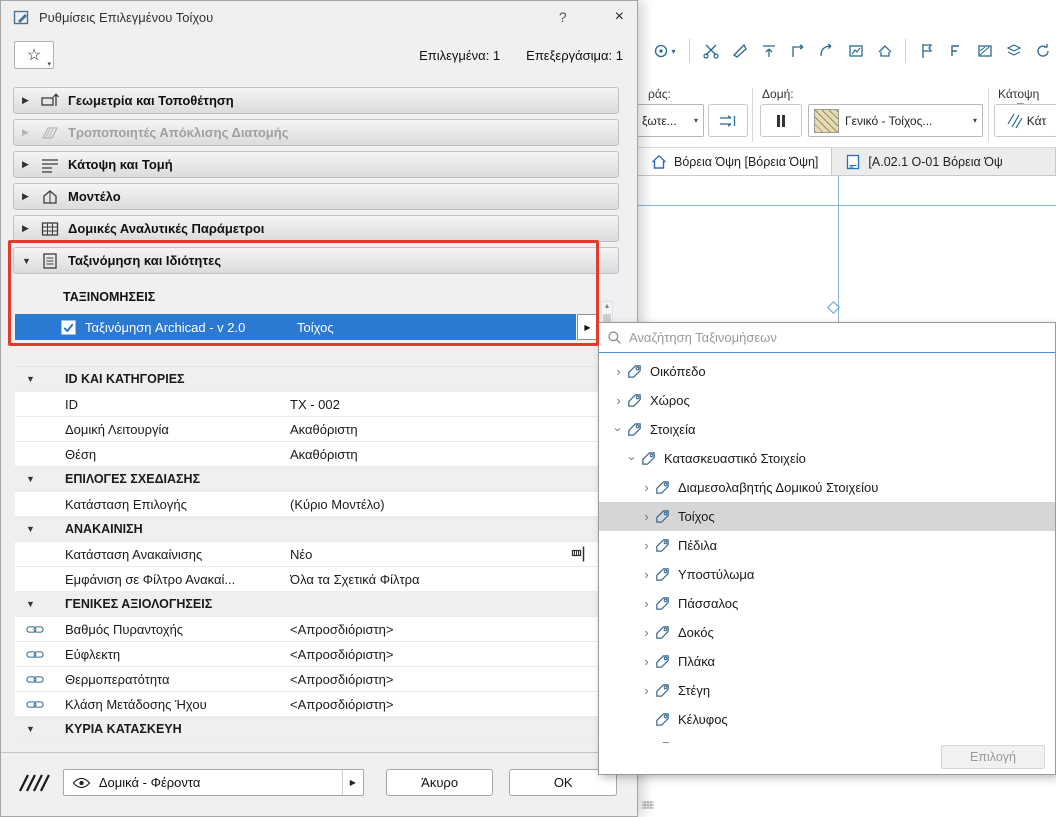 The width and height of the screenshot is (1056, 817). Describe the element at coordinates (984, 51) in the screenshot. I see `fill-tool-button` at that location.